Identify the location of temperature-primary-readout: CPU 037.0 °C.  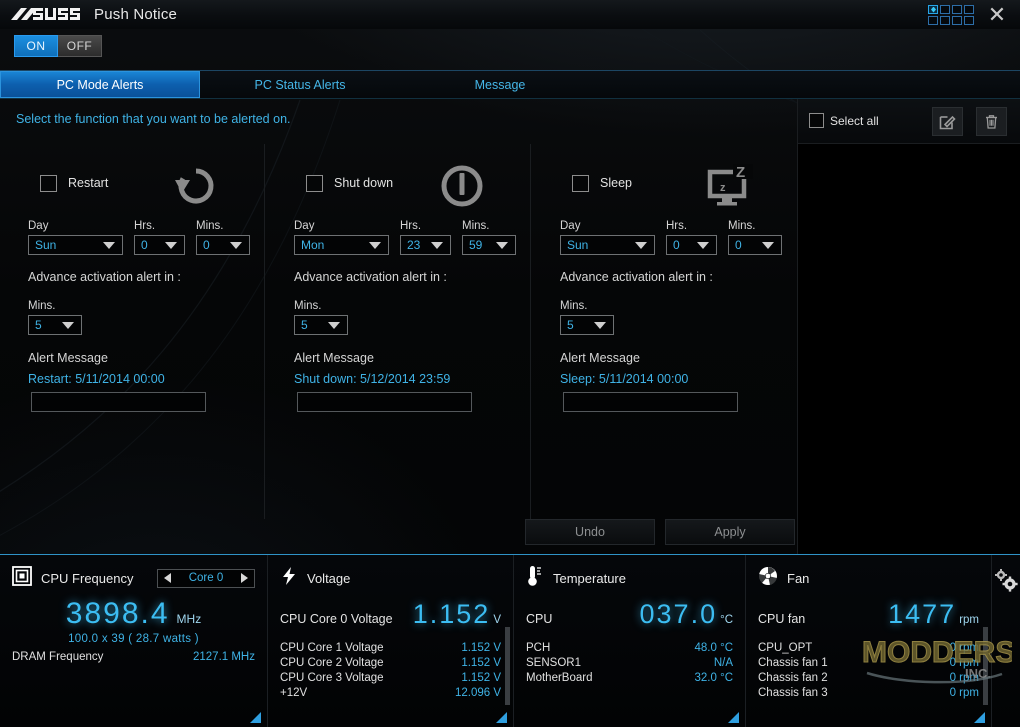
(629, 614).